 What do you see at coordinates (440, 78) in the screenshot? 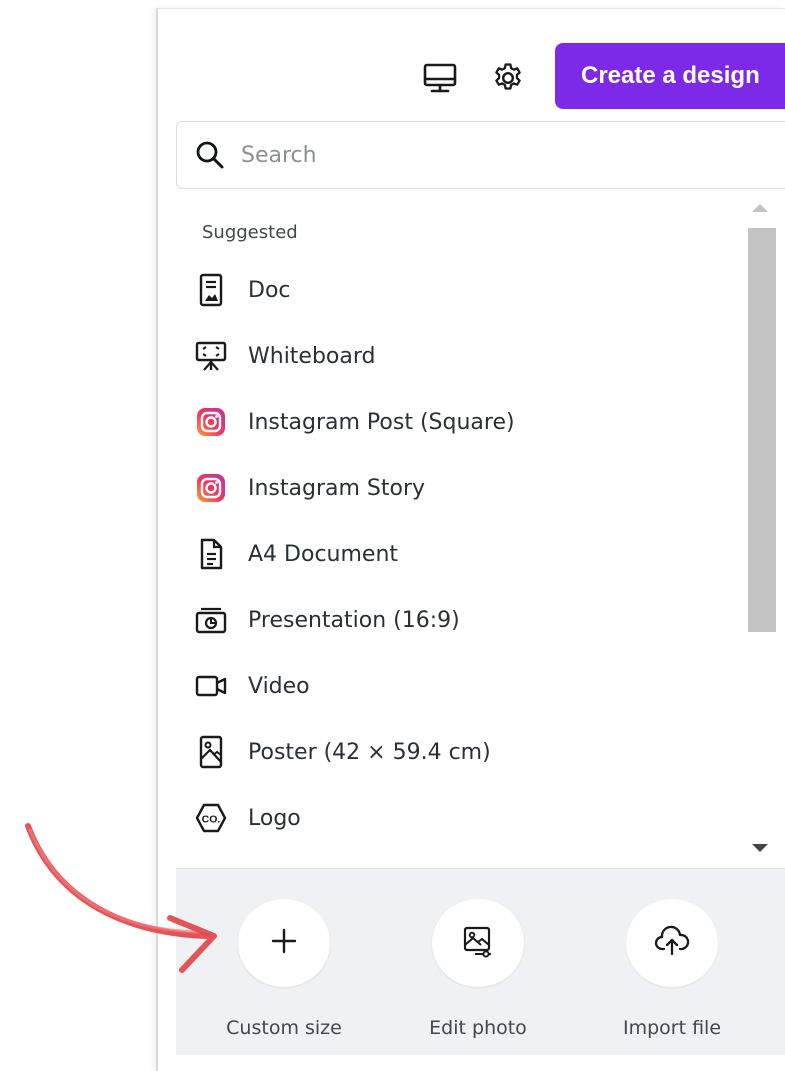
I see `monitor-icon` at bounding box center [440, 78].